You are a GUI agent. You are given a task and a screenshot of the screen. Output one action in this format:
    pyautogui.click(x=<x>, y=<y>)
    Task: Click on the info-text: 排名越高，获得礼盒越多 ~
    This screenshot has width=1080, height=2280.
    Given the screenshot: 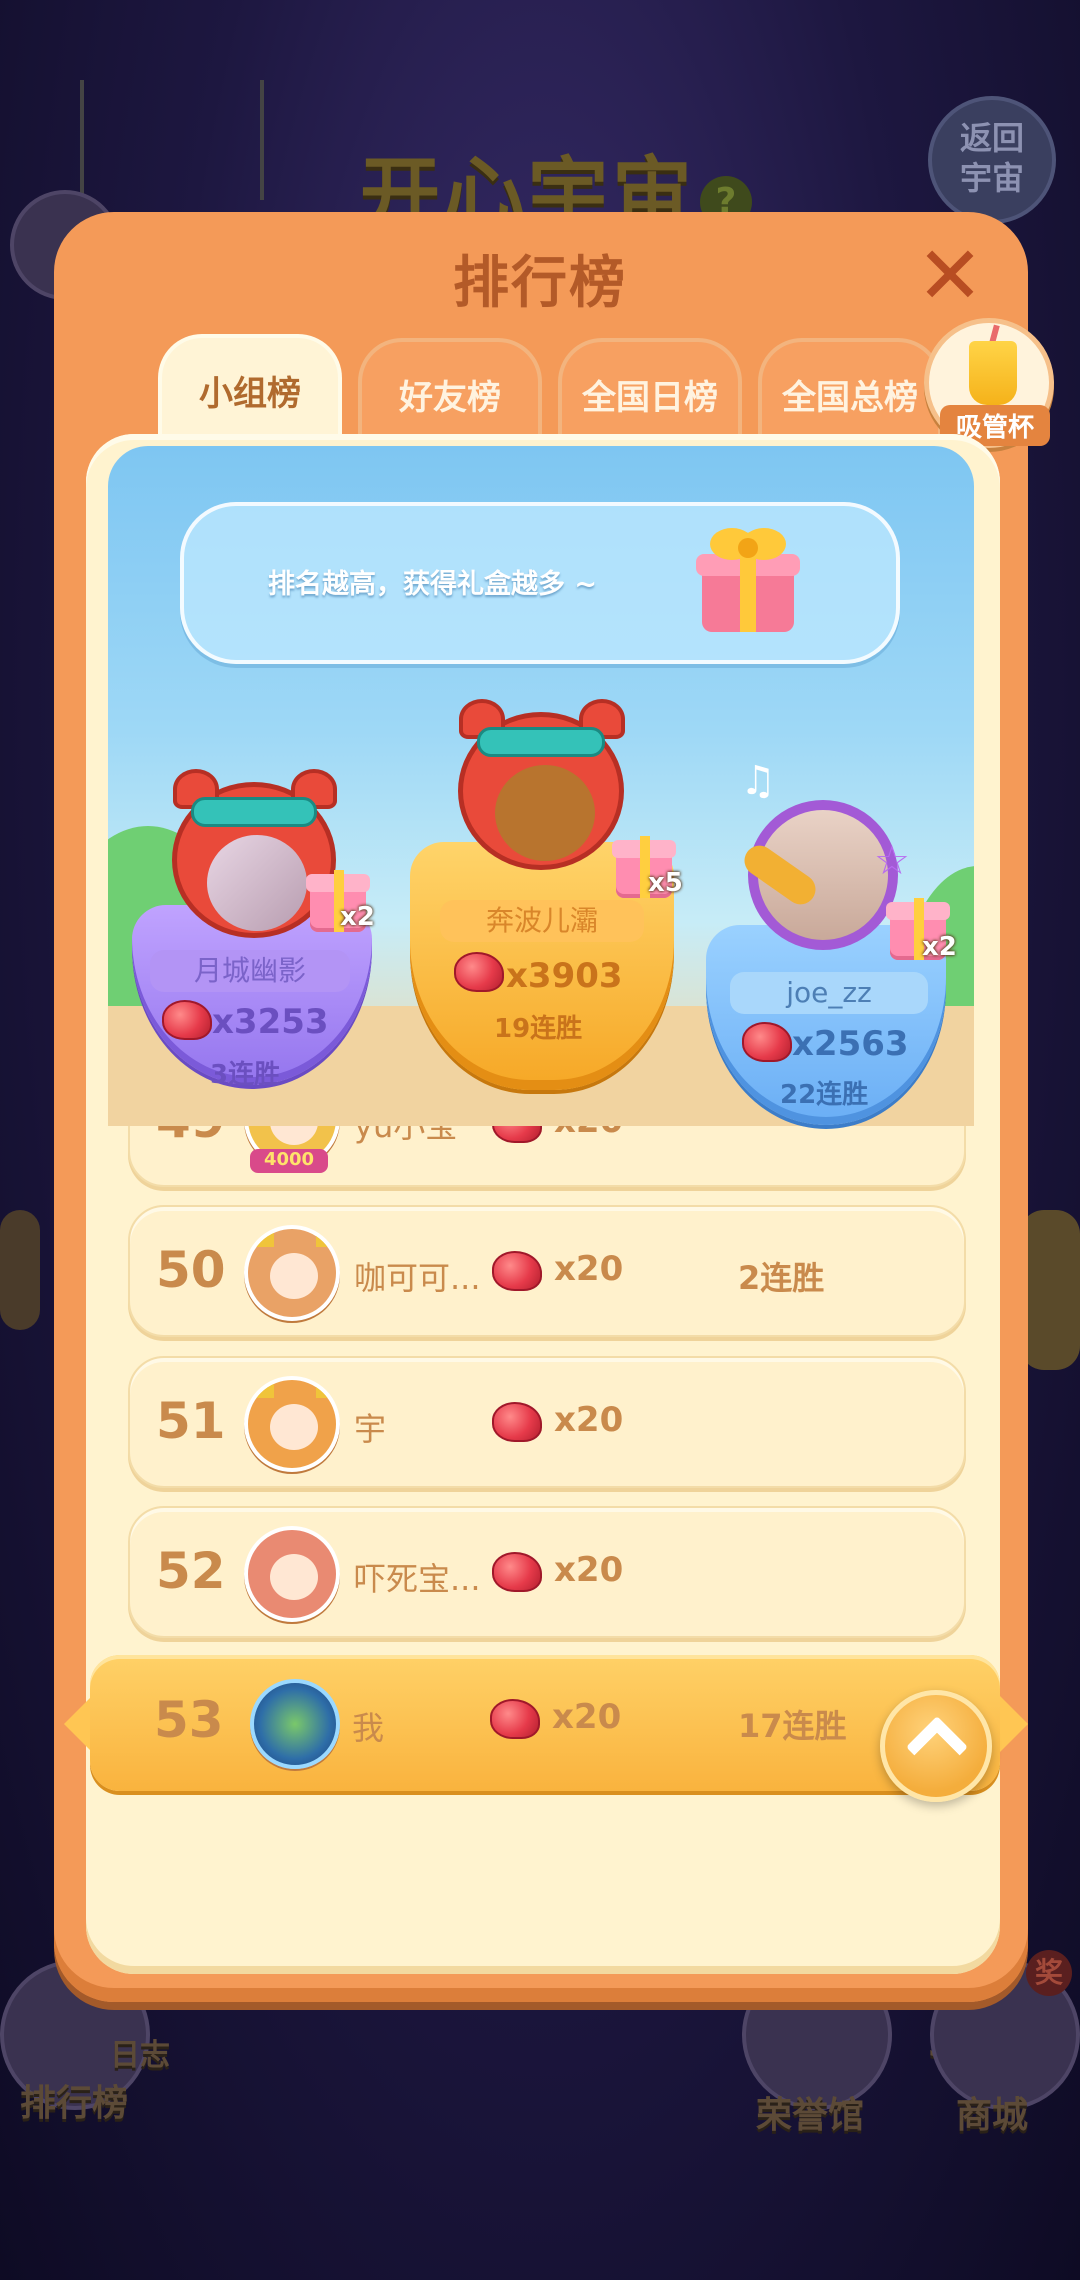 What is the action you would take?
    pyautogui.click(x=433, y=584)
    